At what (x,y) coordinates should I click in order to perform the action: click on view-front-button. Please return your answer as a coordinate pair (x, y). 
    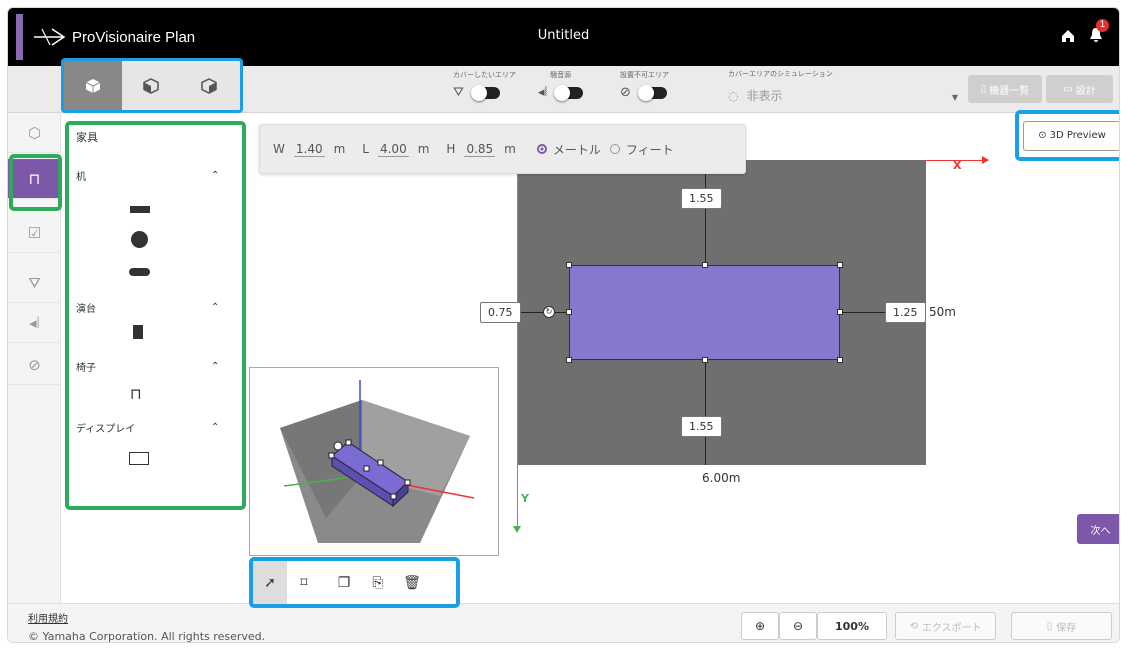
    Looking at the image, I should click on (209, 85).